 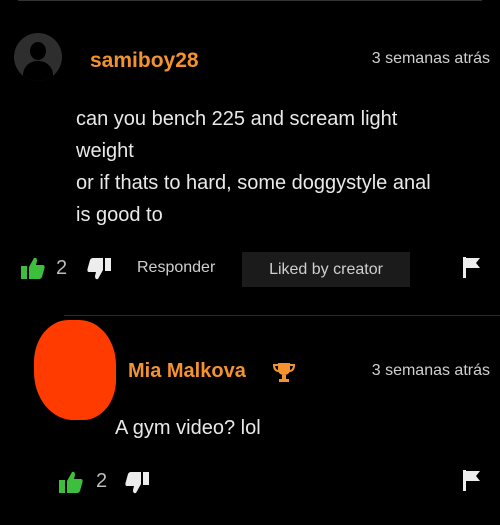 What do you see at coordinates (187, 371) in the screenshot?
I see `comment-username: Mia Malkova` at bounding box center [187, 371].